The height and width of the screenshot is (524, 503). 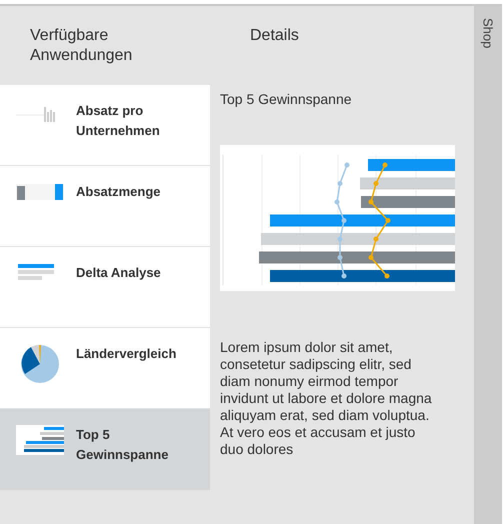 I want to click on side-tab: Shop, so click(x=488, y=264).